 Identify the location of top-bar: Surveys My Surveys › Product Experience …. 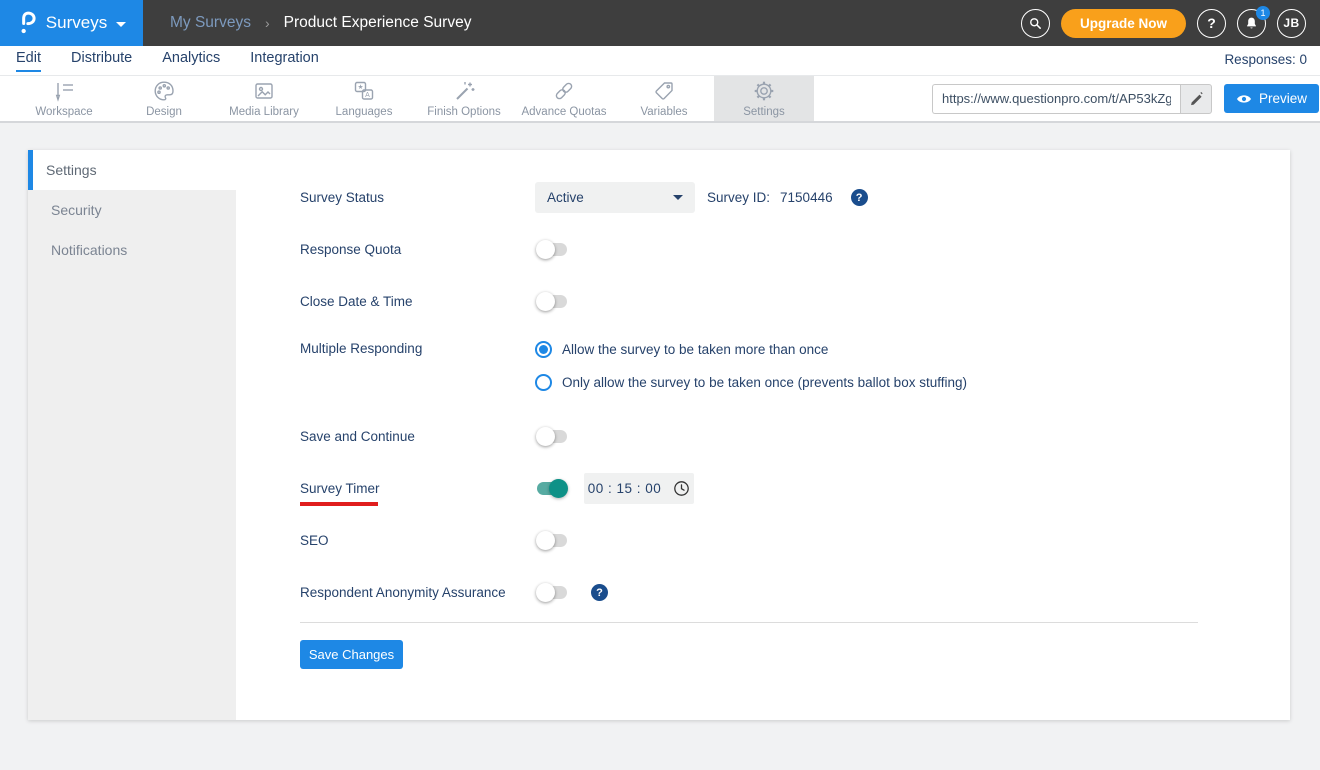
(660, 23).